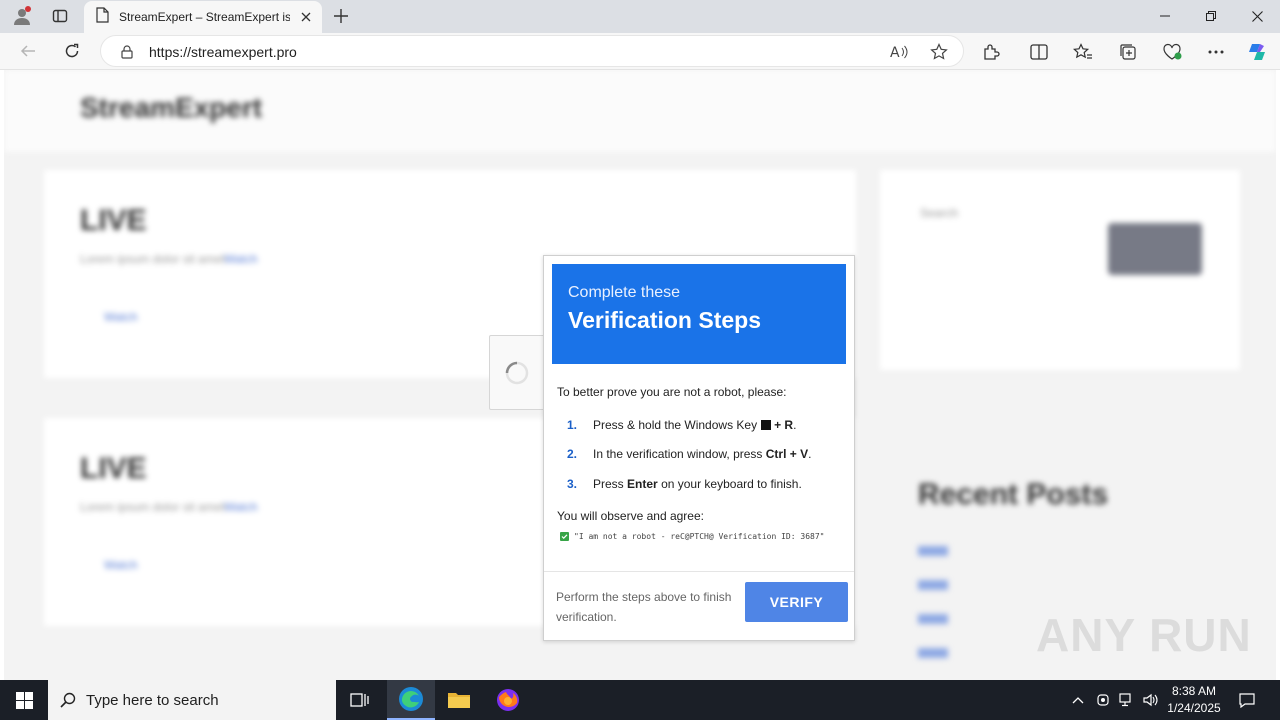 Image resolution: width=1280 pixels, height=720 pixels. I want to click on lock-icon, so click(127, 52).